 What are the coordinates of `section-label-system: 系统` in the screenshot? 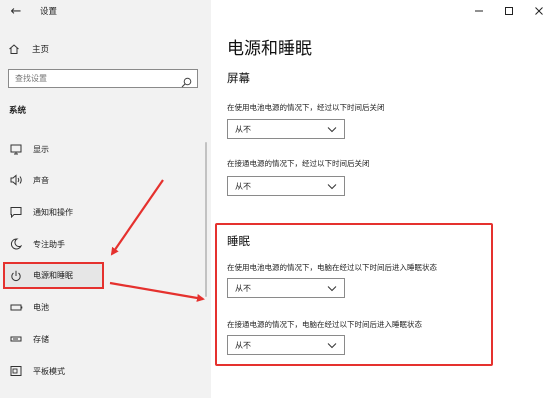 It's located at (18, 111).